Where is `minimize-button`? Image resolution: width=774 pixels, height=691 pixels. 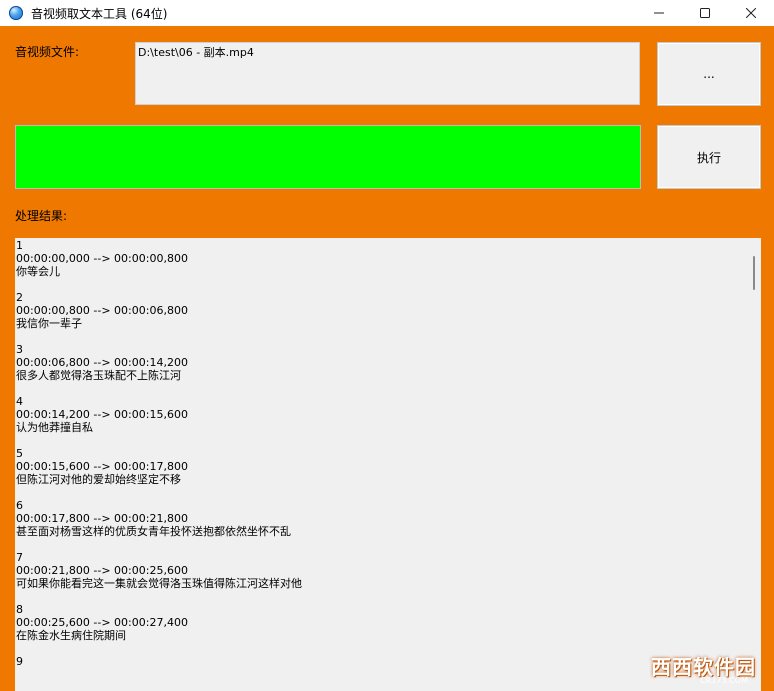 minimize-button is located at coordinates (659, 13).